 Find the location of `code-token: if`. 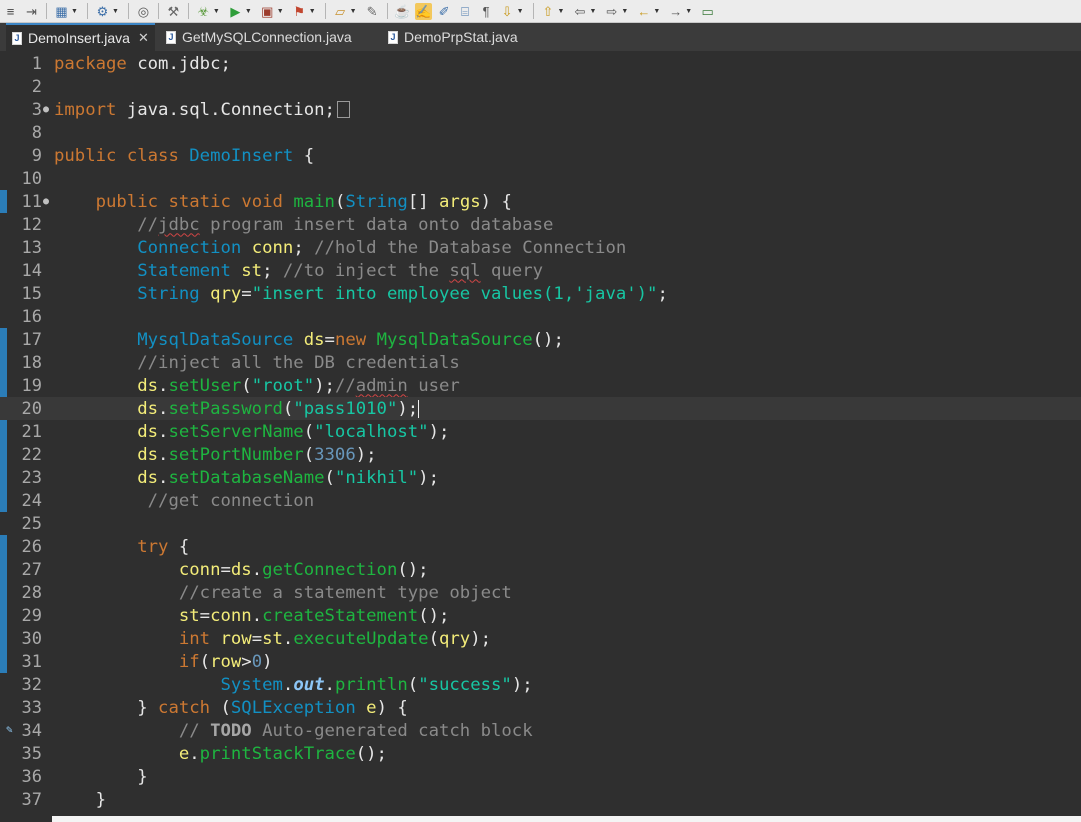

code-token: if is located at coordinates (189, 661).